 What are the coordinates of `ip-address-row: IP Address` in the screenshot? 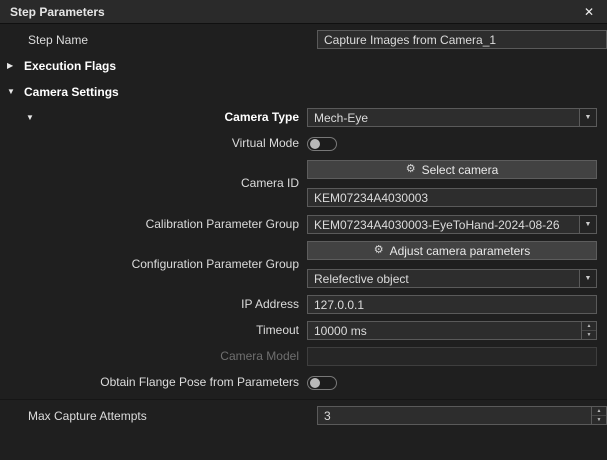 It's located at (303, 304).